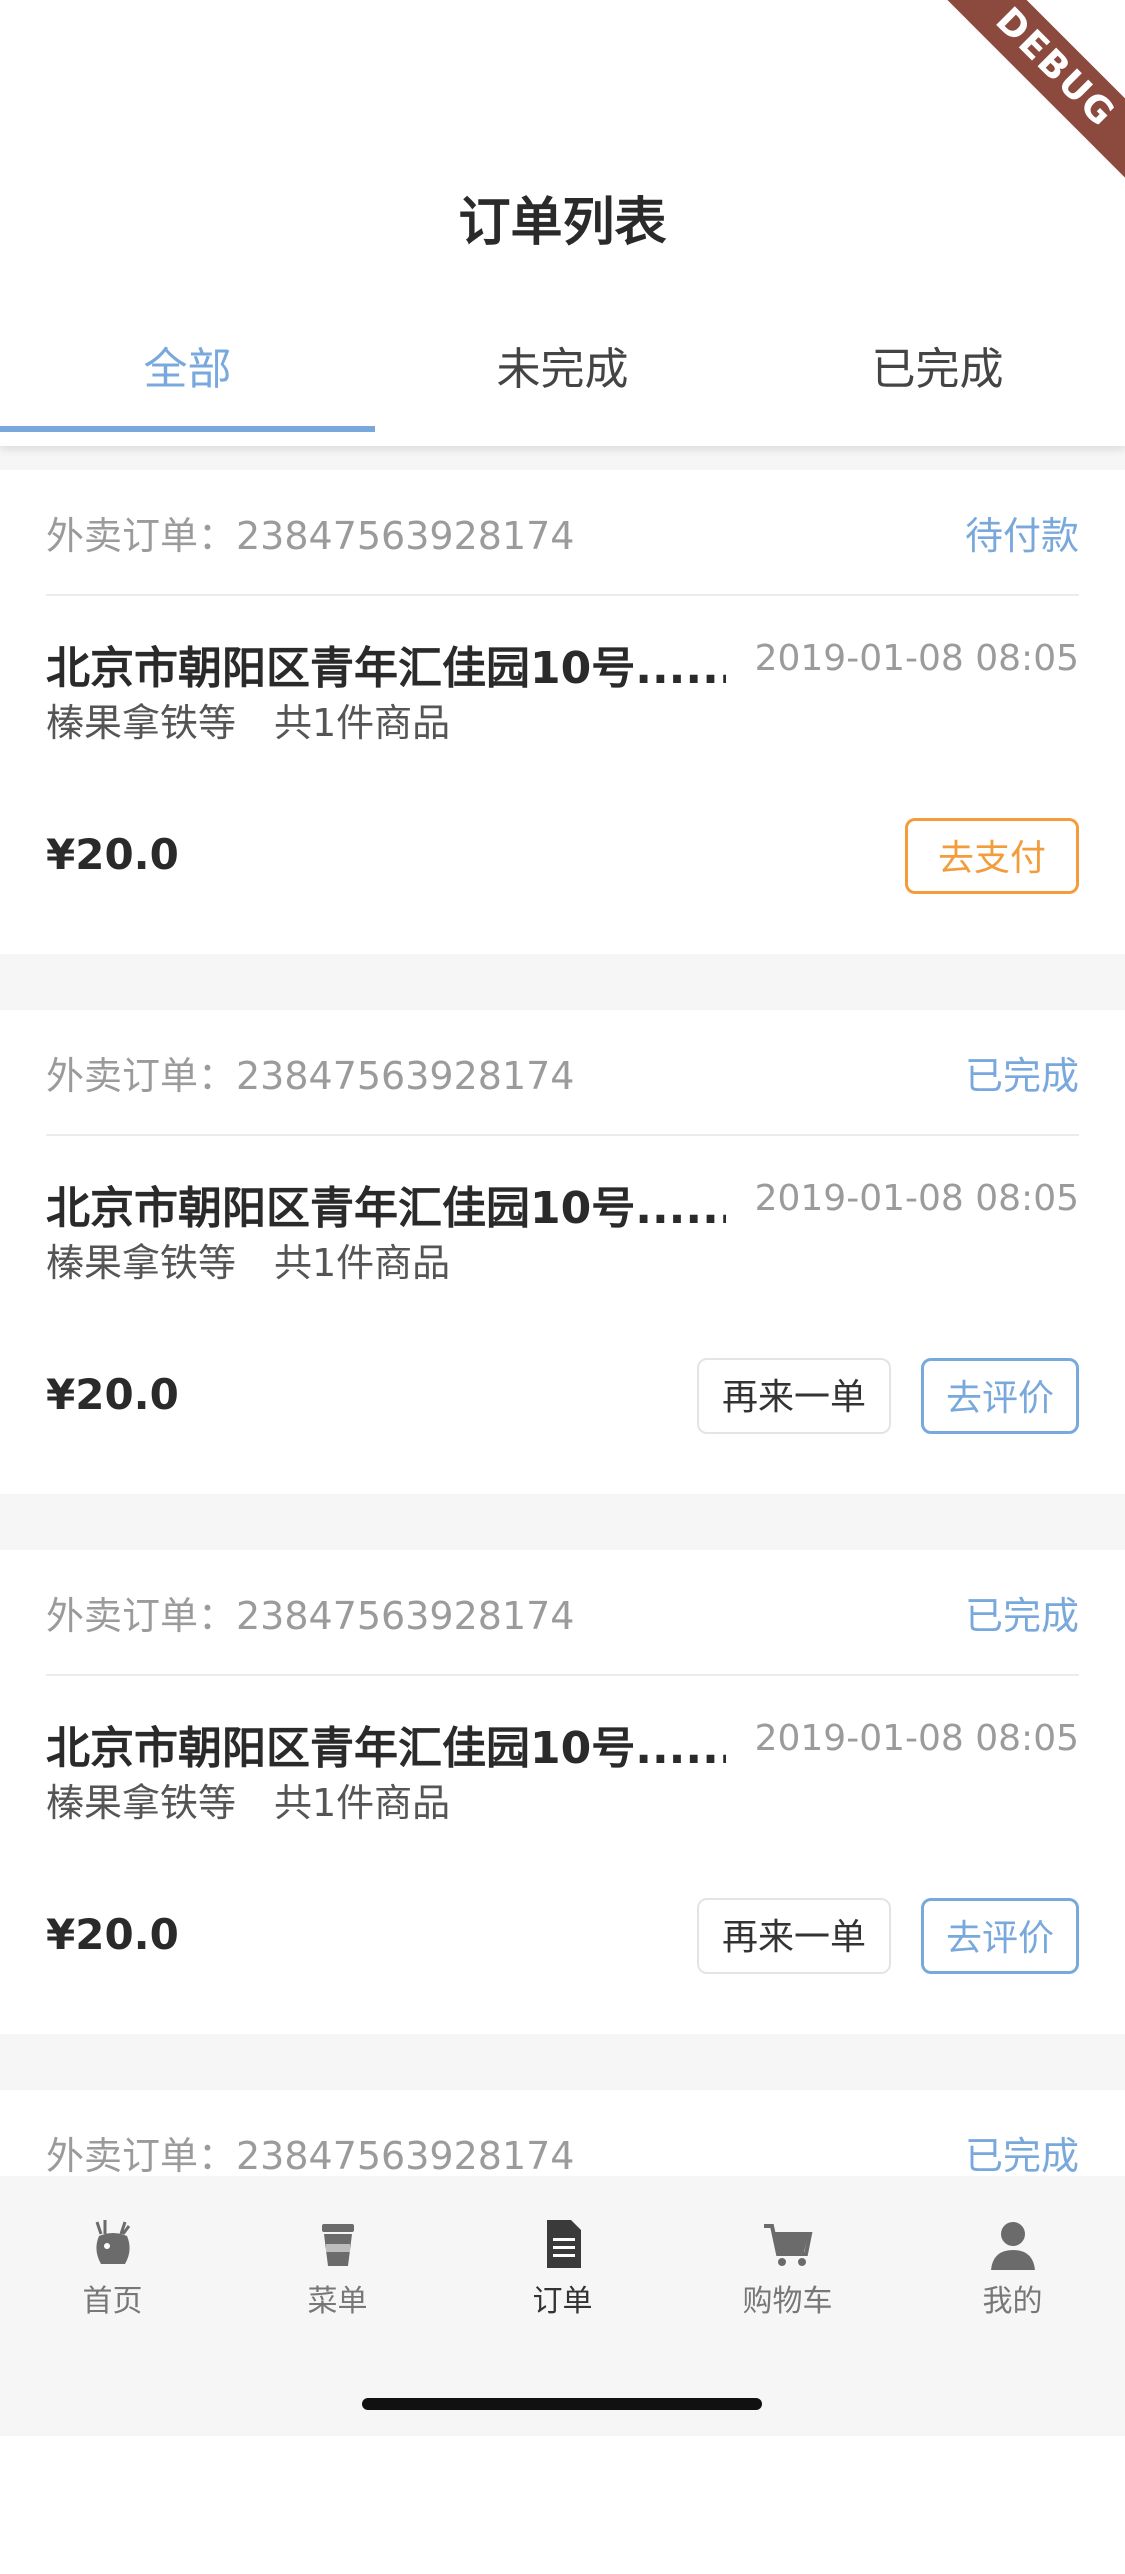 The height and width of the screenshot is (2574, 1125). Describe the element at coordinates (112, 2301) in the screenshot. I see `tabbar-label: 首页` at that location.